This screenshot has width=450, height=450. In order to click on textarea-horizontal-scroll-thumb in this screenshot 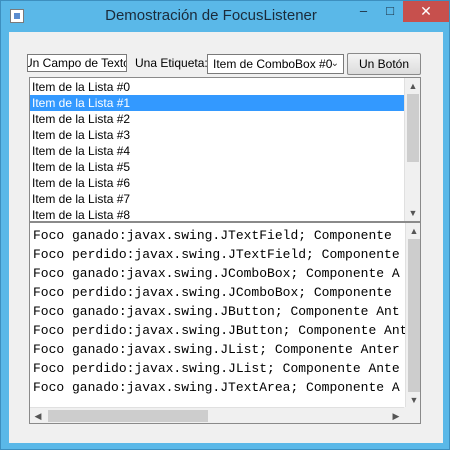, I will do `click(128, 416)`.